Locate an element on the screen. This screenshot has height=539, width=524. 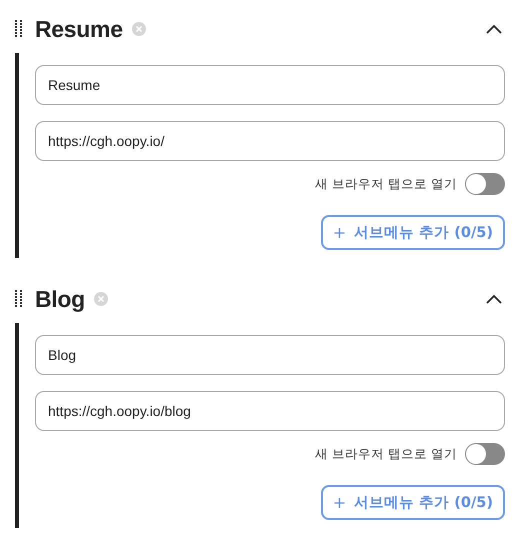
menu-title: Resume is located at coordinates (79, 29).